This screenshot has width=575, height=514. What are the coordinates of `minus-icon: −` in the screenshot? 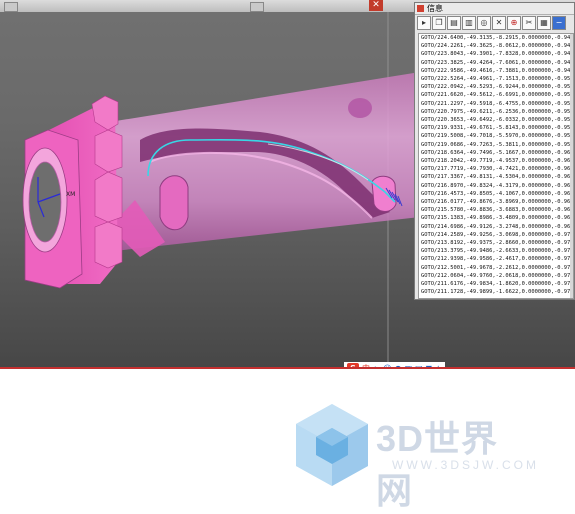 It's located at (559, 23).